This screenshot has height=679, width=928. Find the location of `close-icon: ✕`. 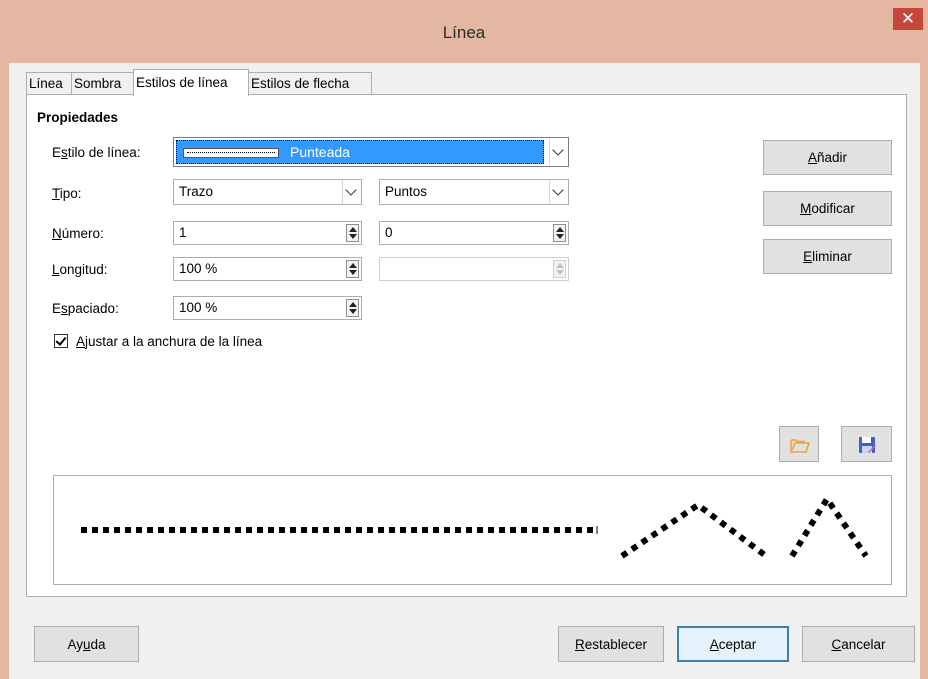

close-icon: ✕ is located at coordinates (908, 18).